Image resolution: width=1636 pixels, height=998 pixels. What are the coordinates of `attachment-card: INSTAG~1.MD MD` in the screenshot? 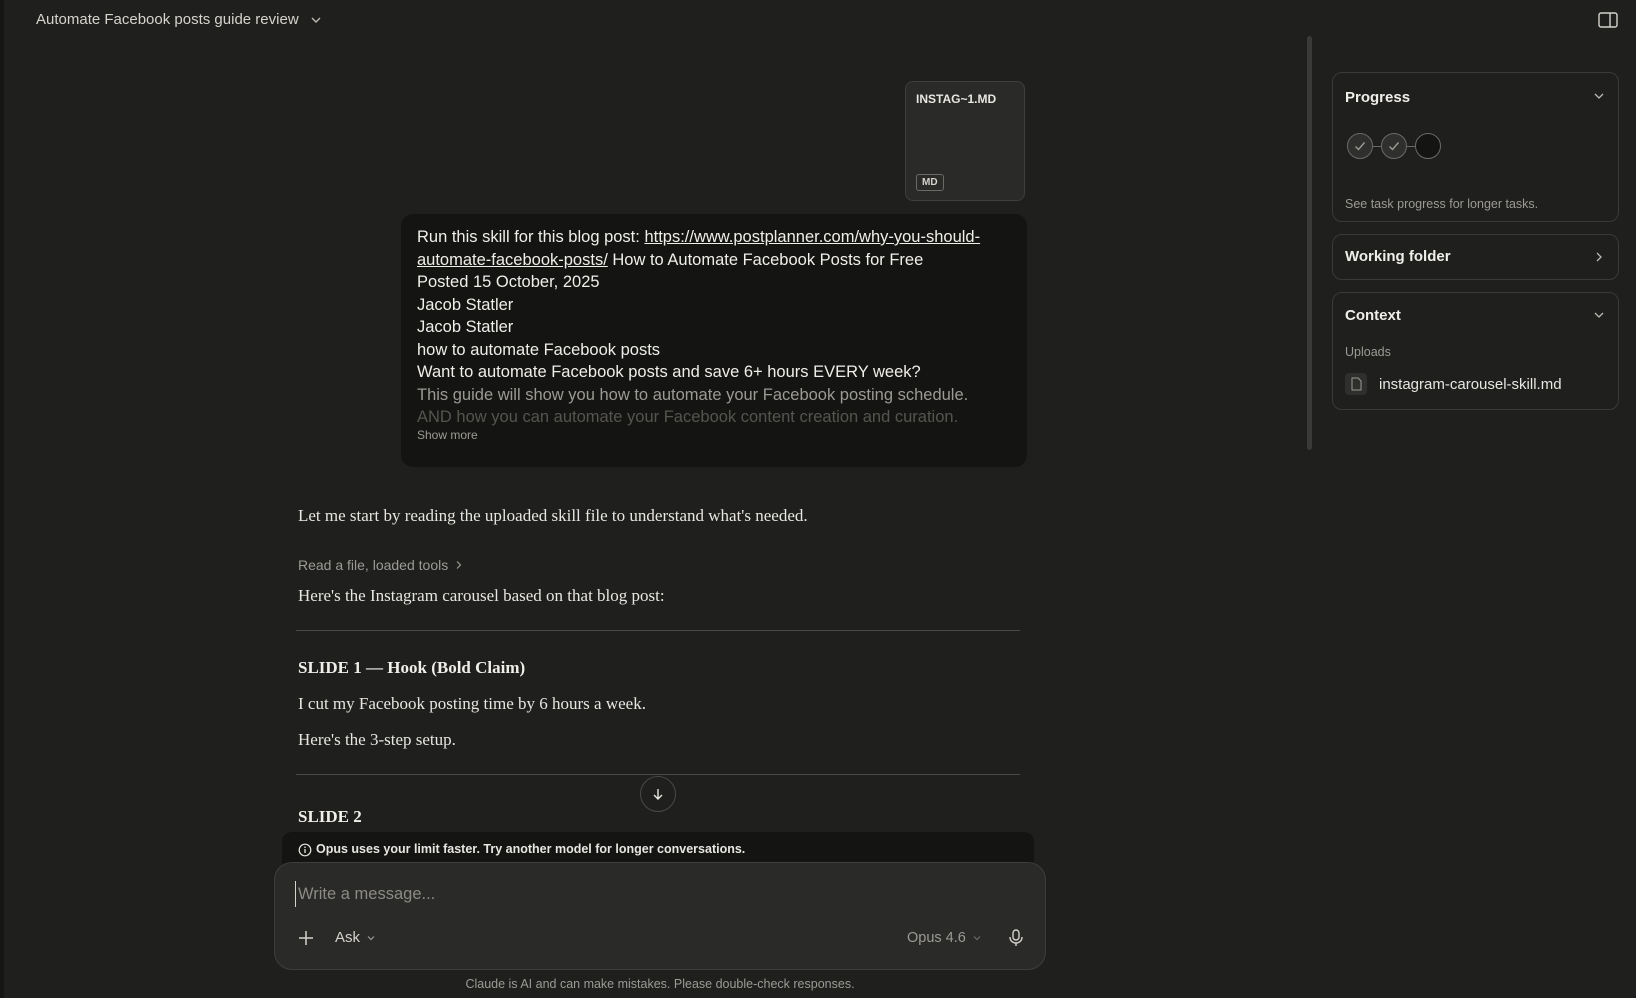 It's located at (965, 141).